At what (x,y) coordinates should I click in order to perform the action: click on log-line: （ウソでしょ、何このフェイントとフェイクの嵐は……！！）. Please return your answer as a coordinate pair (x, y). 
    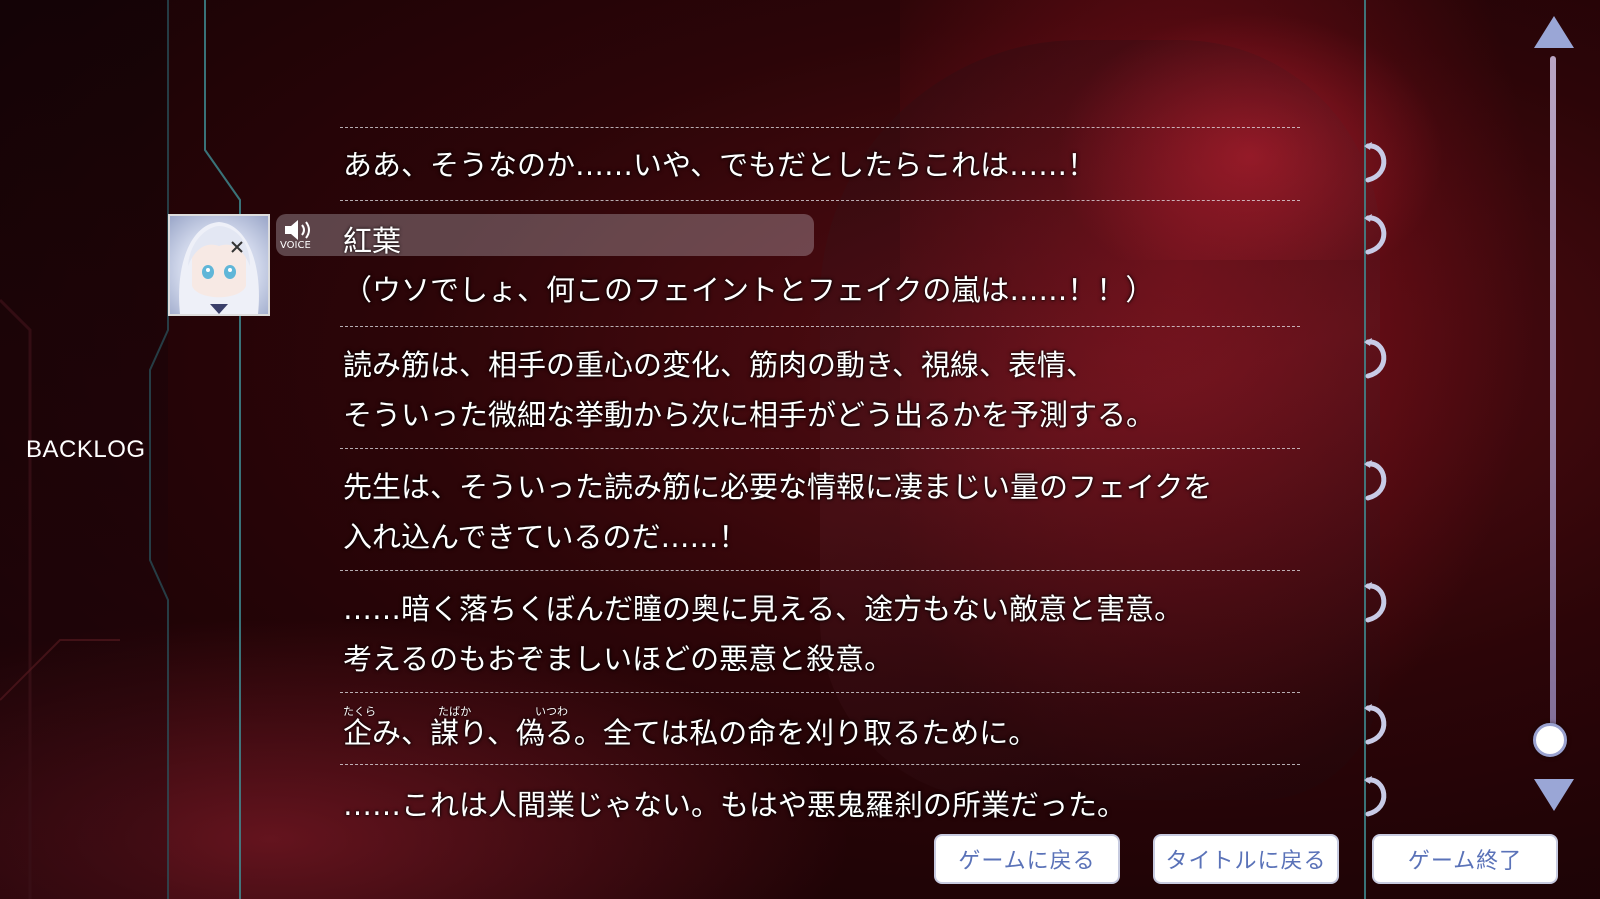
    Looking at the image, I should click on (749, 290).